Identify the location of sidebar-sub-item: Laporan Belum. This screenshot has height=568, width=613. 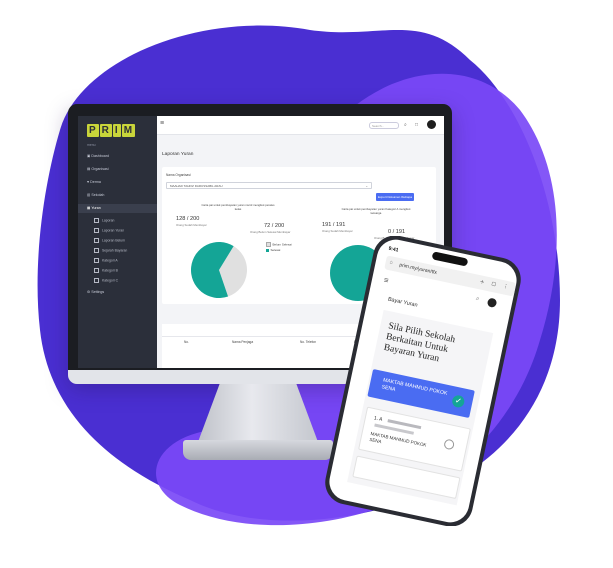
(109, 240).